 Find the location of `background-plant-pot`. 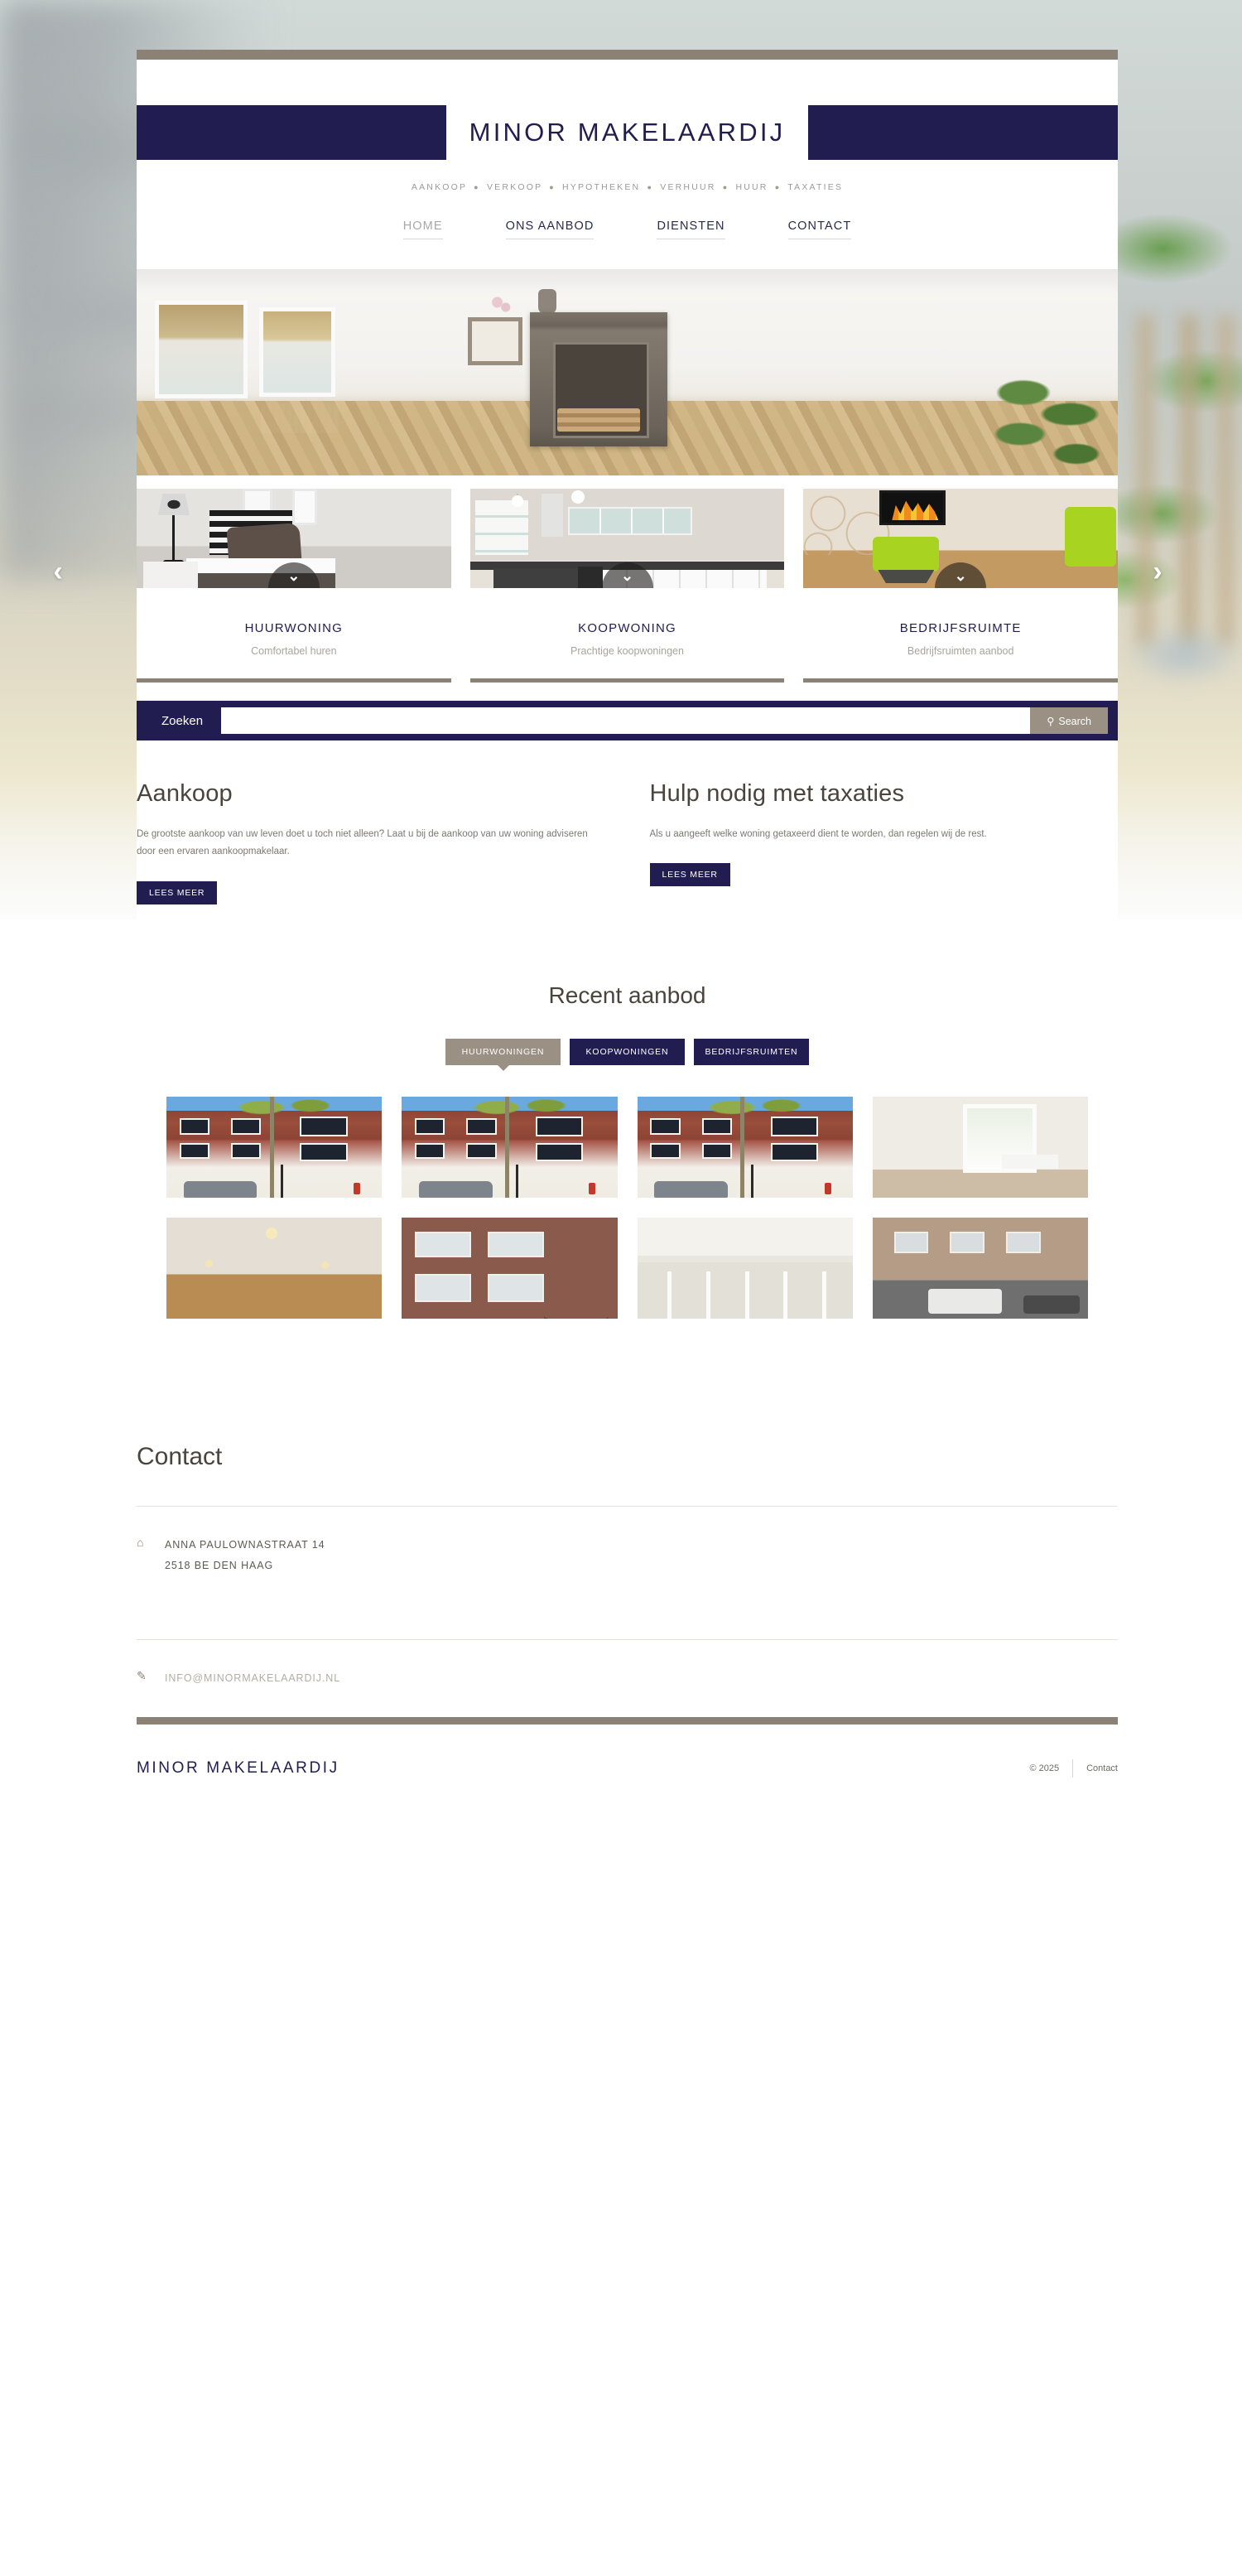

background-plant-pot is located at coordinates (1171, 662).